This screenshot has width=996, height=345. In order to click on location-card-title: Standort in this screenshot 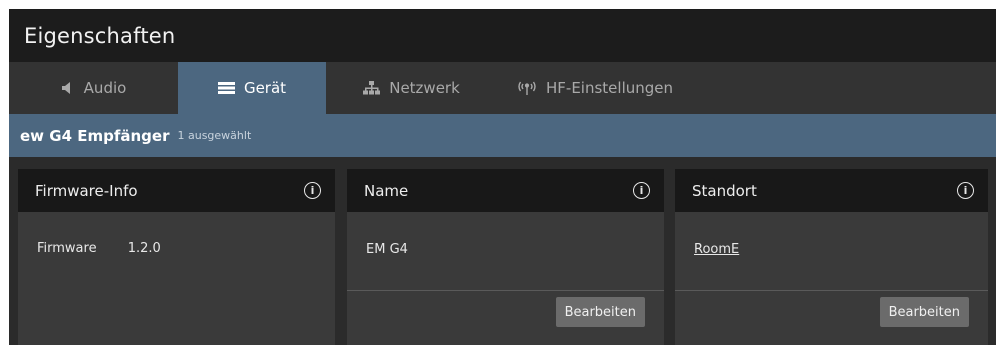, I will do `click(724, 190)`.